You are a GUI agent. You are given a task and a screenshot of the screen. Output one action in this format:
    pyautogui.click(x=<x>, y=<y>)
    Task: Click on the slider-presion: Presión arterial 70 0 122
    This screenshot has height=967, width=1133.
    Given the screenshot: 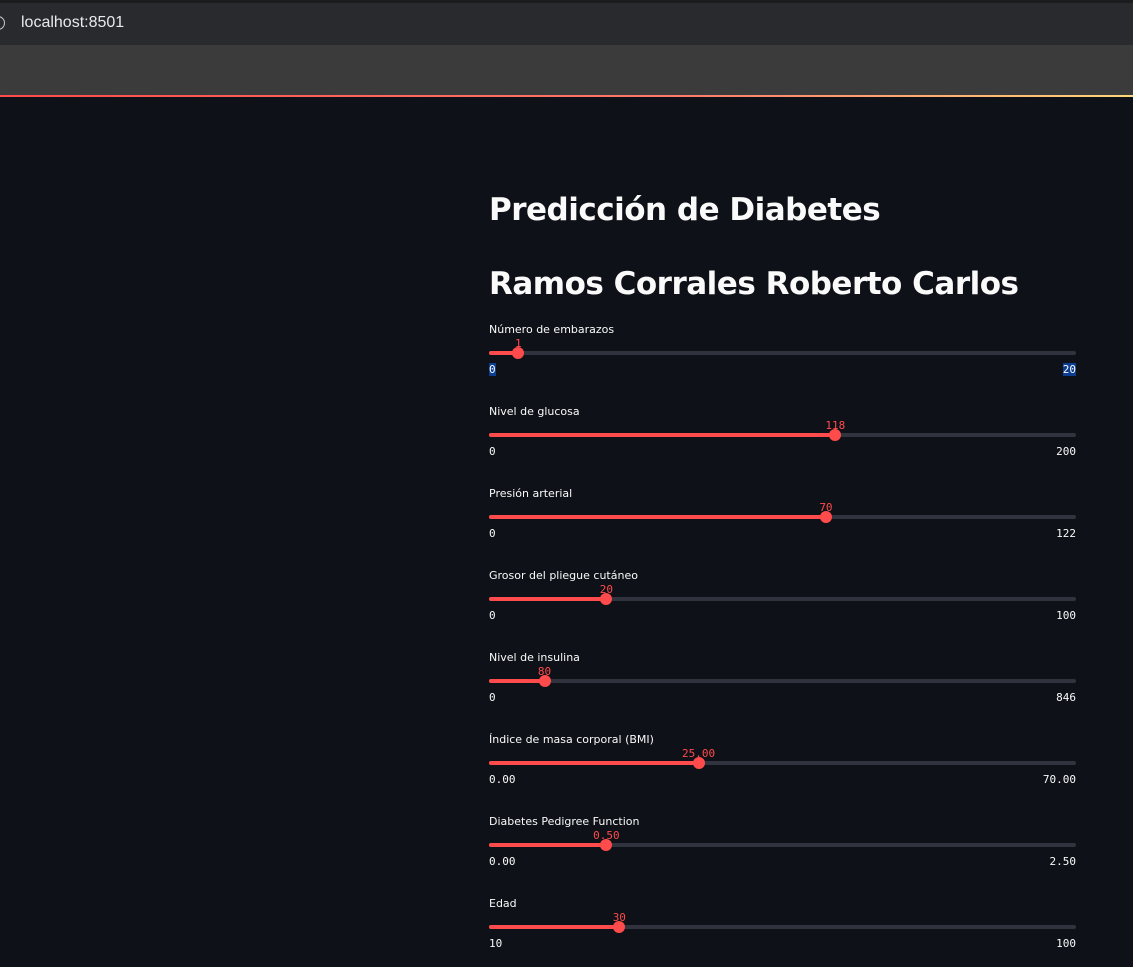 What is the action you would take?
    pyautogui.click(x=782, y=522)
    